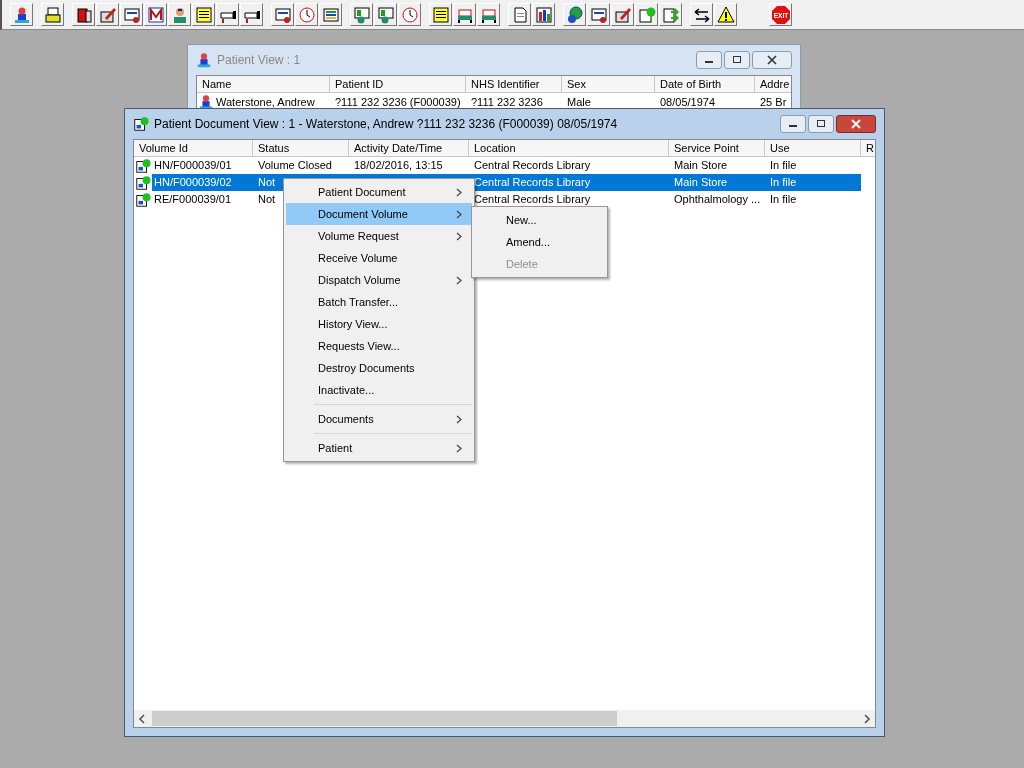 Image resolution: width=1024 pixels, height=768 pixels. Describe the element at coordinates (705, 84) in the screenshot. I see `column-header: Date of Birth` at that location.